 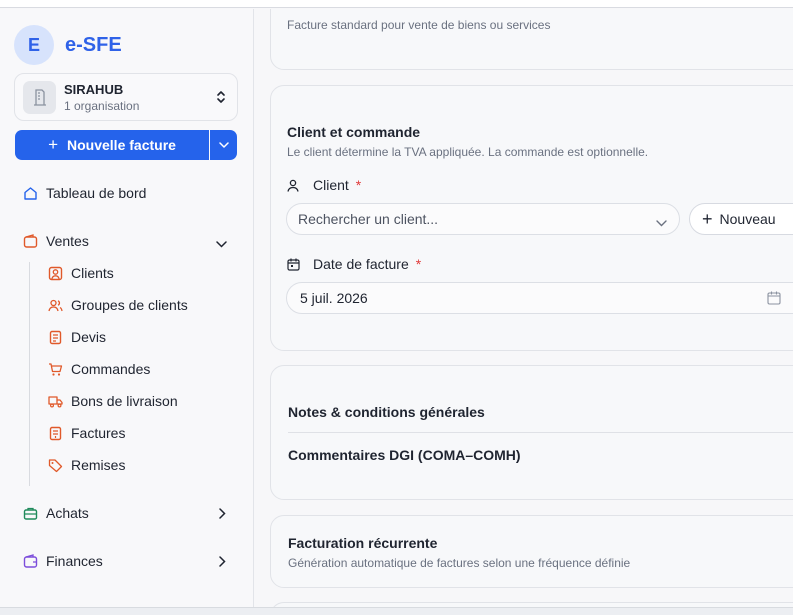 I want to click on receipt-icon, so click(x=55, y=433).